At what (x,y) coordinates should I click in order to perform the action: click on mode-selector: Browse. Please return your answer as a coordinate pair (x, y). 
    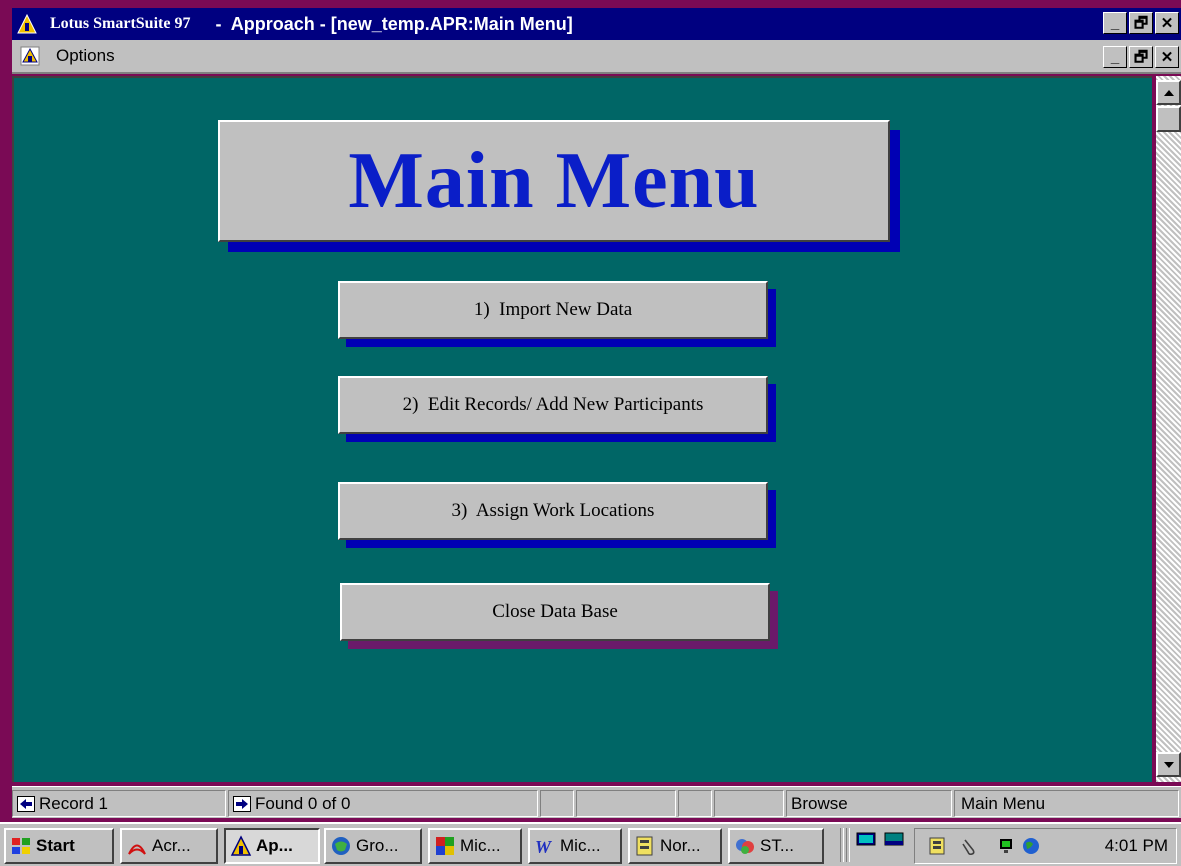
    Looking at the image, I should click on (869, 803).